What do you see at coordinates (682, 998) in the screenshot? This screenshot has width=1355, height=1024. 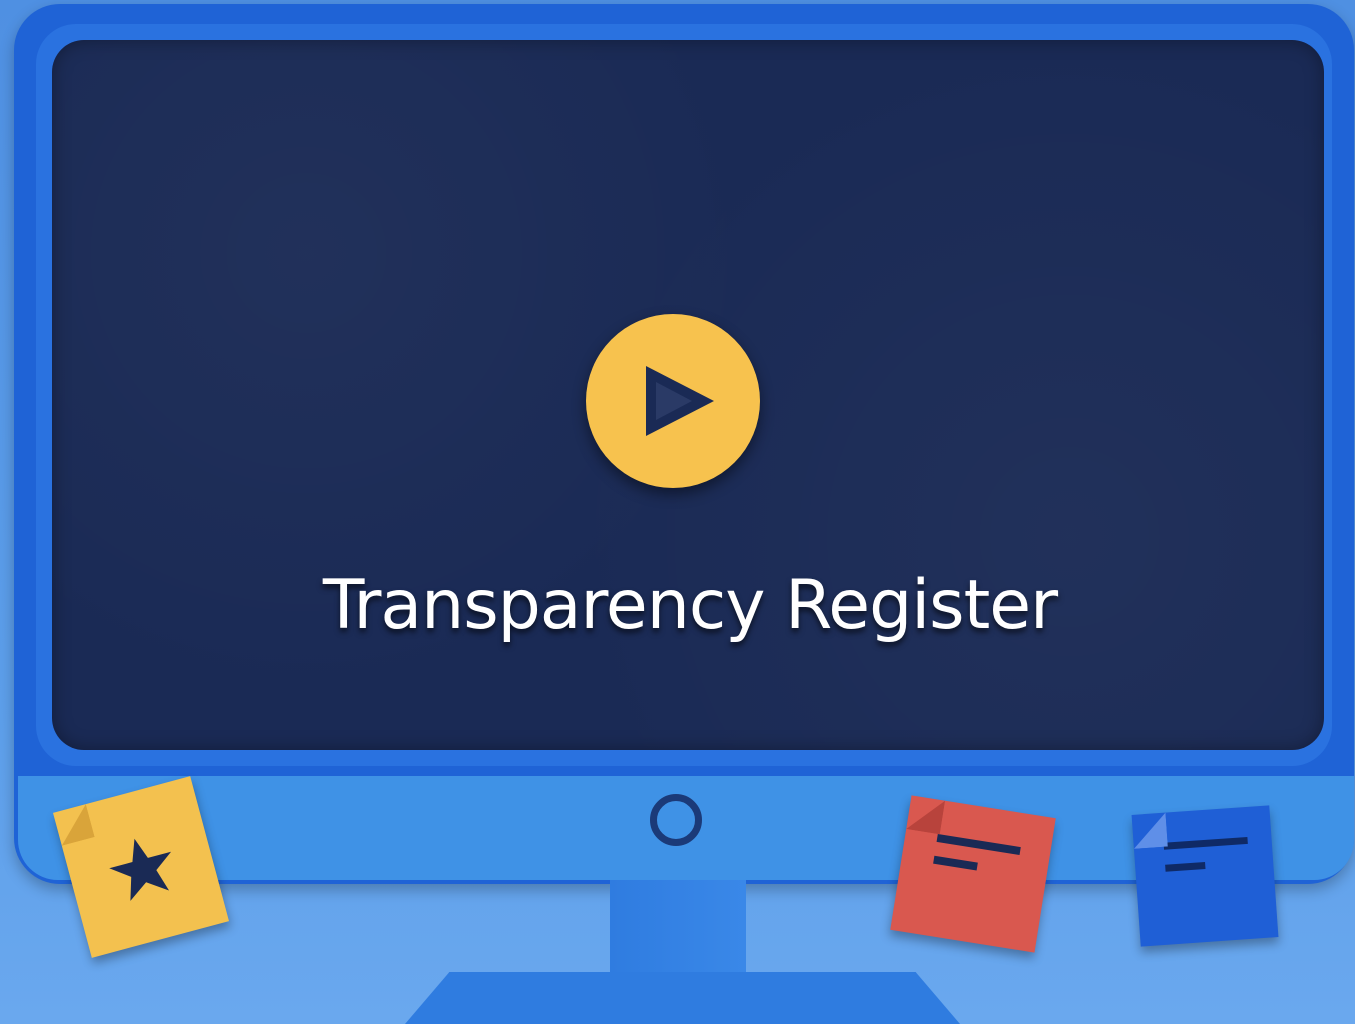 I see `monitor-stand-base` at bounding box center [682, 998].